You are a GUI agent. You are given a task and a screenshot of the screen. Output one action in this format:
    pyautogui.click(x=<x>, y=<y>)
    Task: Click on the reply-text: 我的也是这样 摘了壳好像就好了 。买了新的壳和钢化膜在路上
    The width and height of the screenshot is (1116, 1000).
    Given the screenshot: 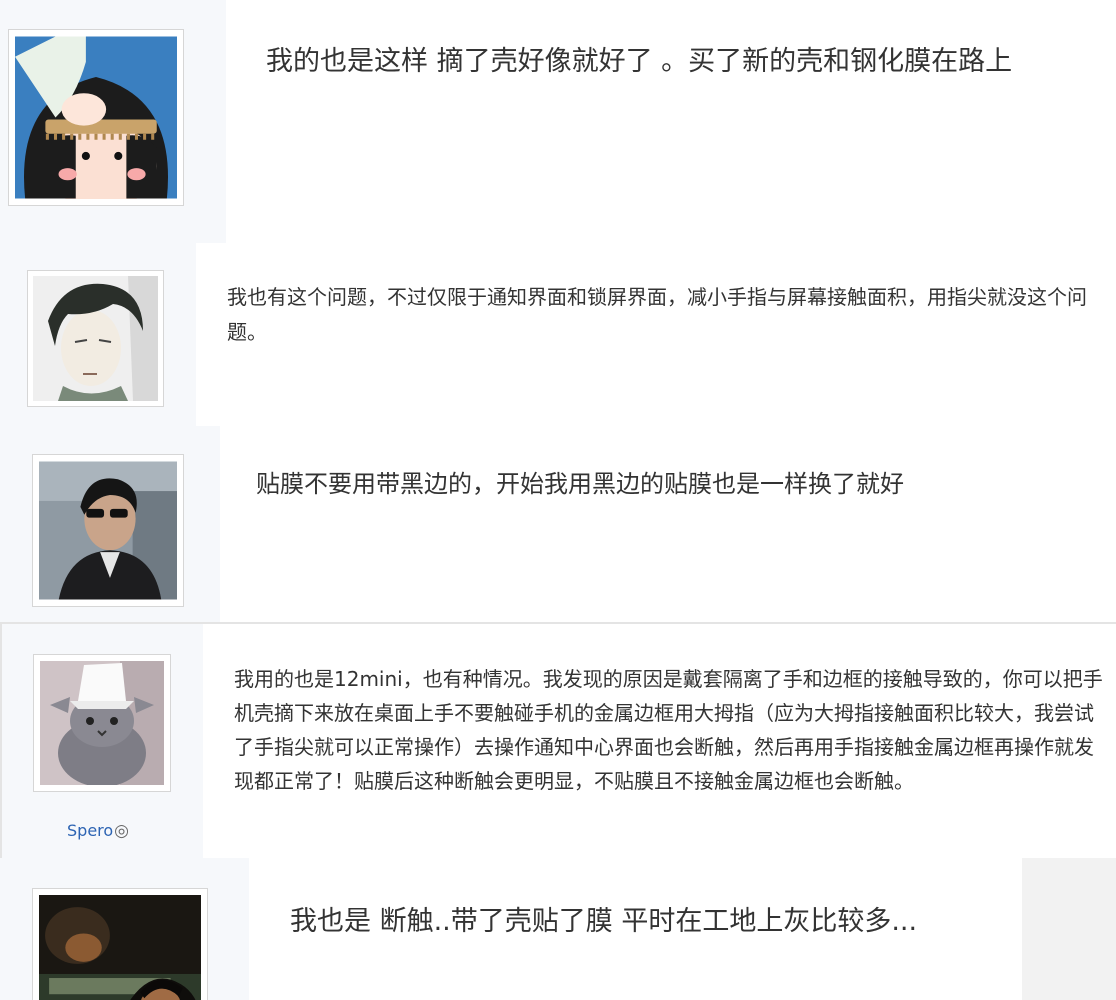 What is the action you would take?
    pyautogui.click(x=639, y=61)
    